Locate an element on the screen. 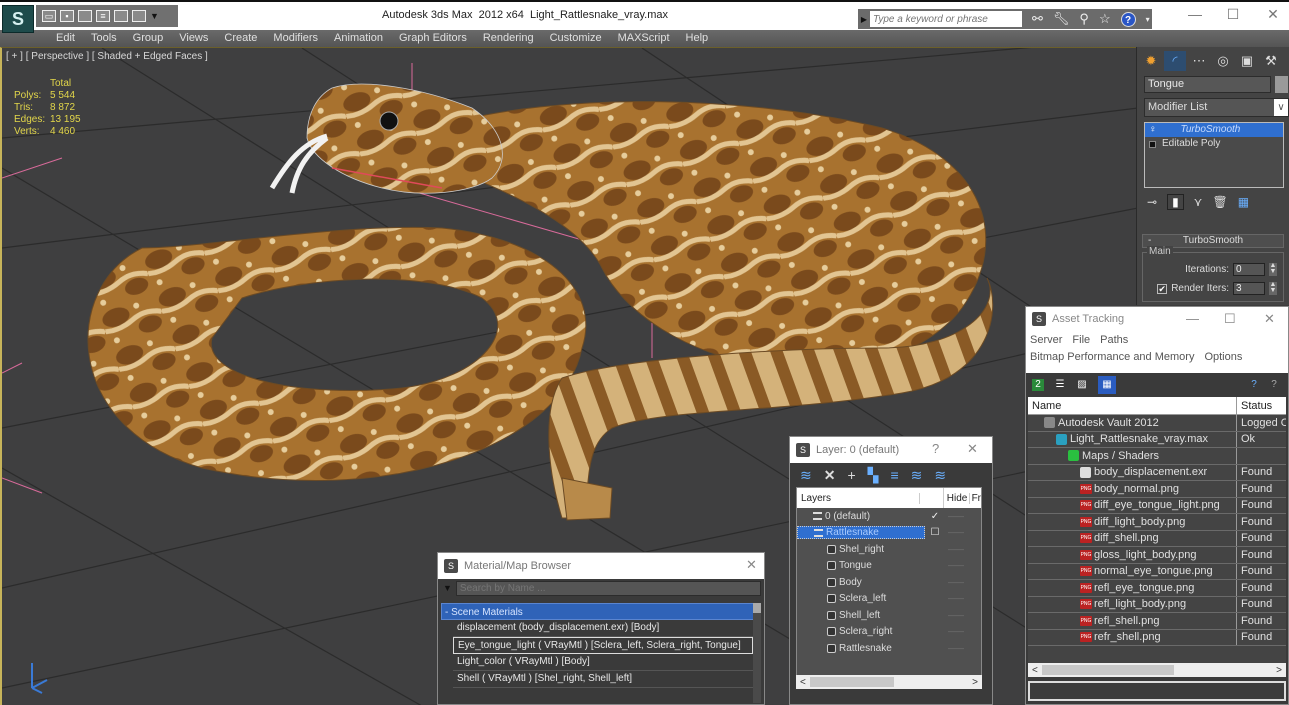 Image resolution: width=1289 pixels, height=705 pixels. layer-row: Sclera_left —— is located at coordinates (889, 599).